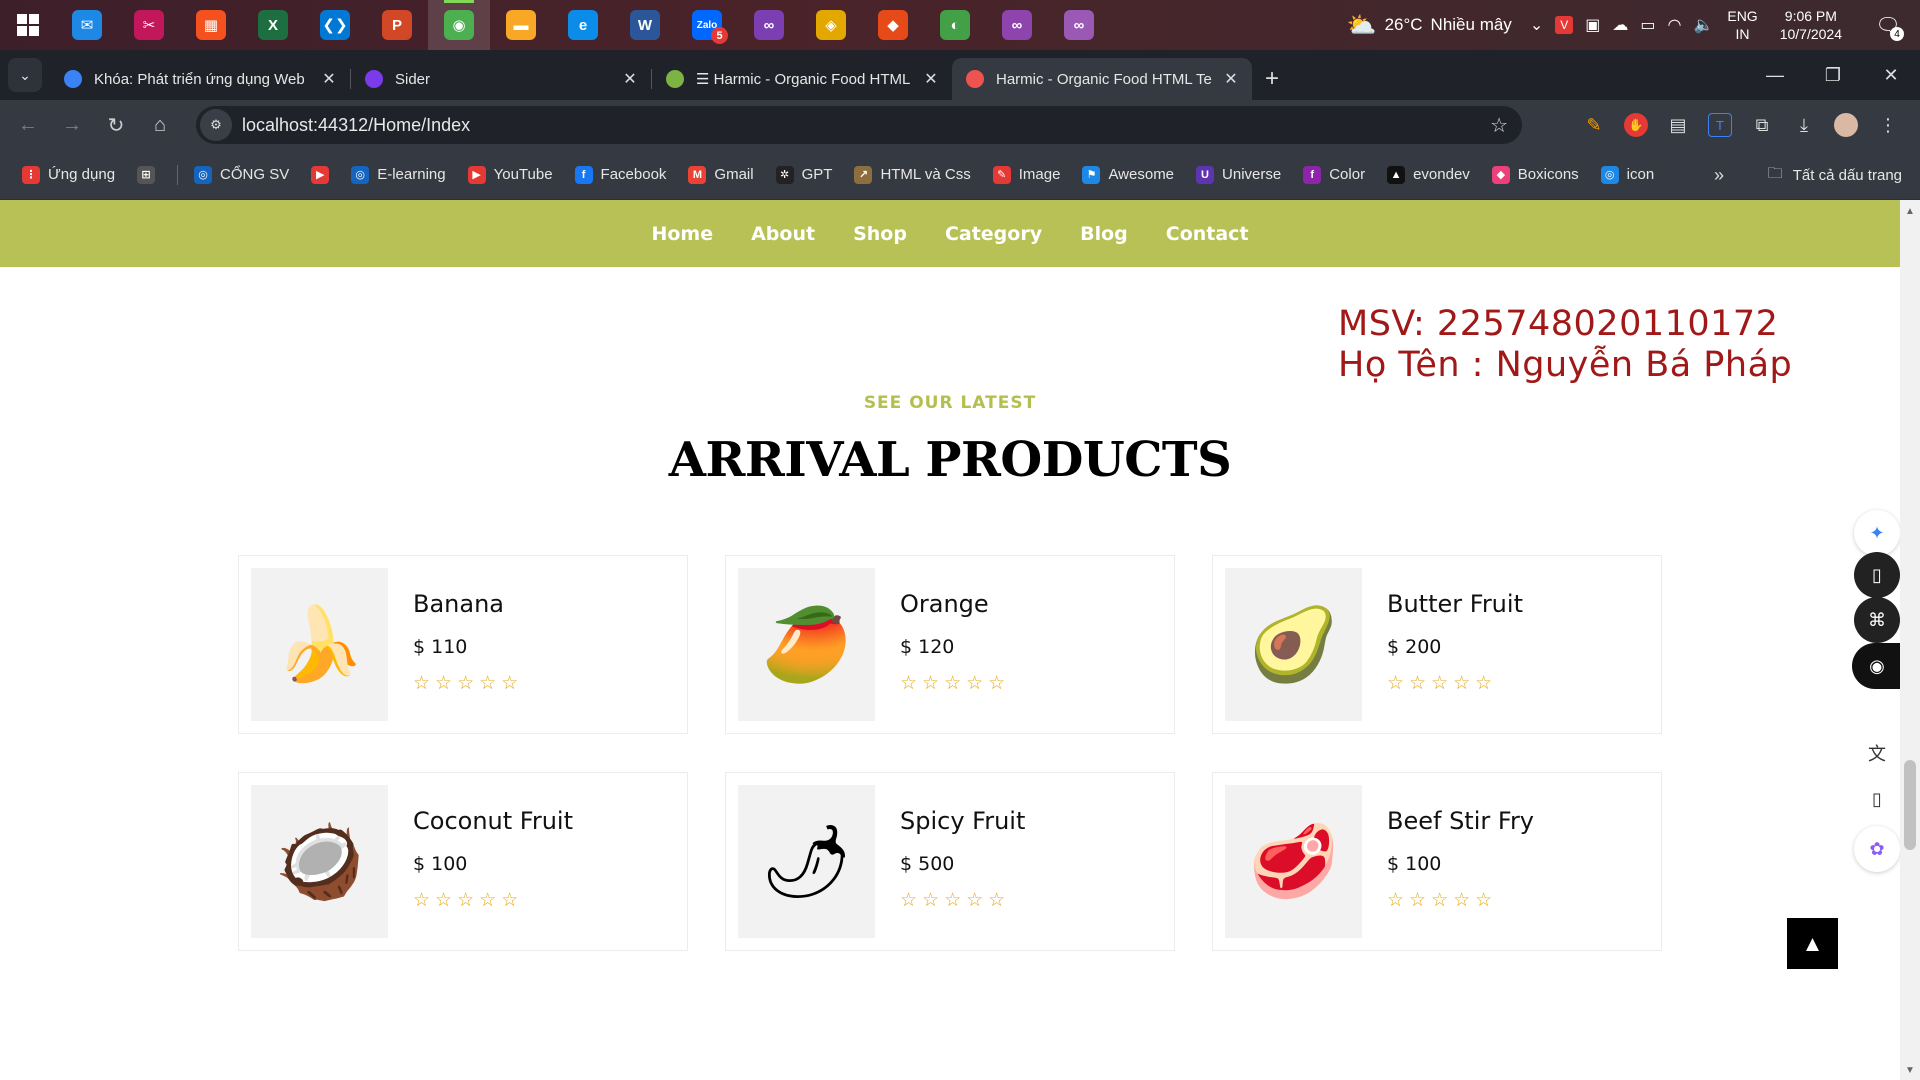 The image size is (1920, 1080). Describe the element at coordinates (501, 79) in the screenshot. I see `browser-tab: Sider ✕` at that location.